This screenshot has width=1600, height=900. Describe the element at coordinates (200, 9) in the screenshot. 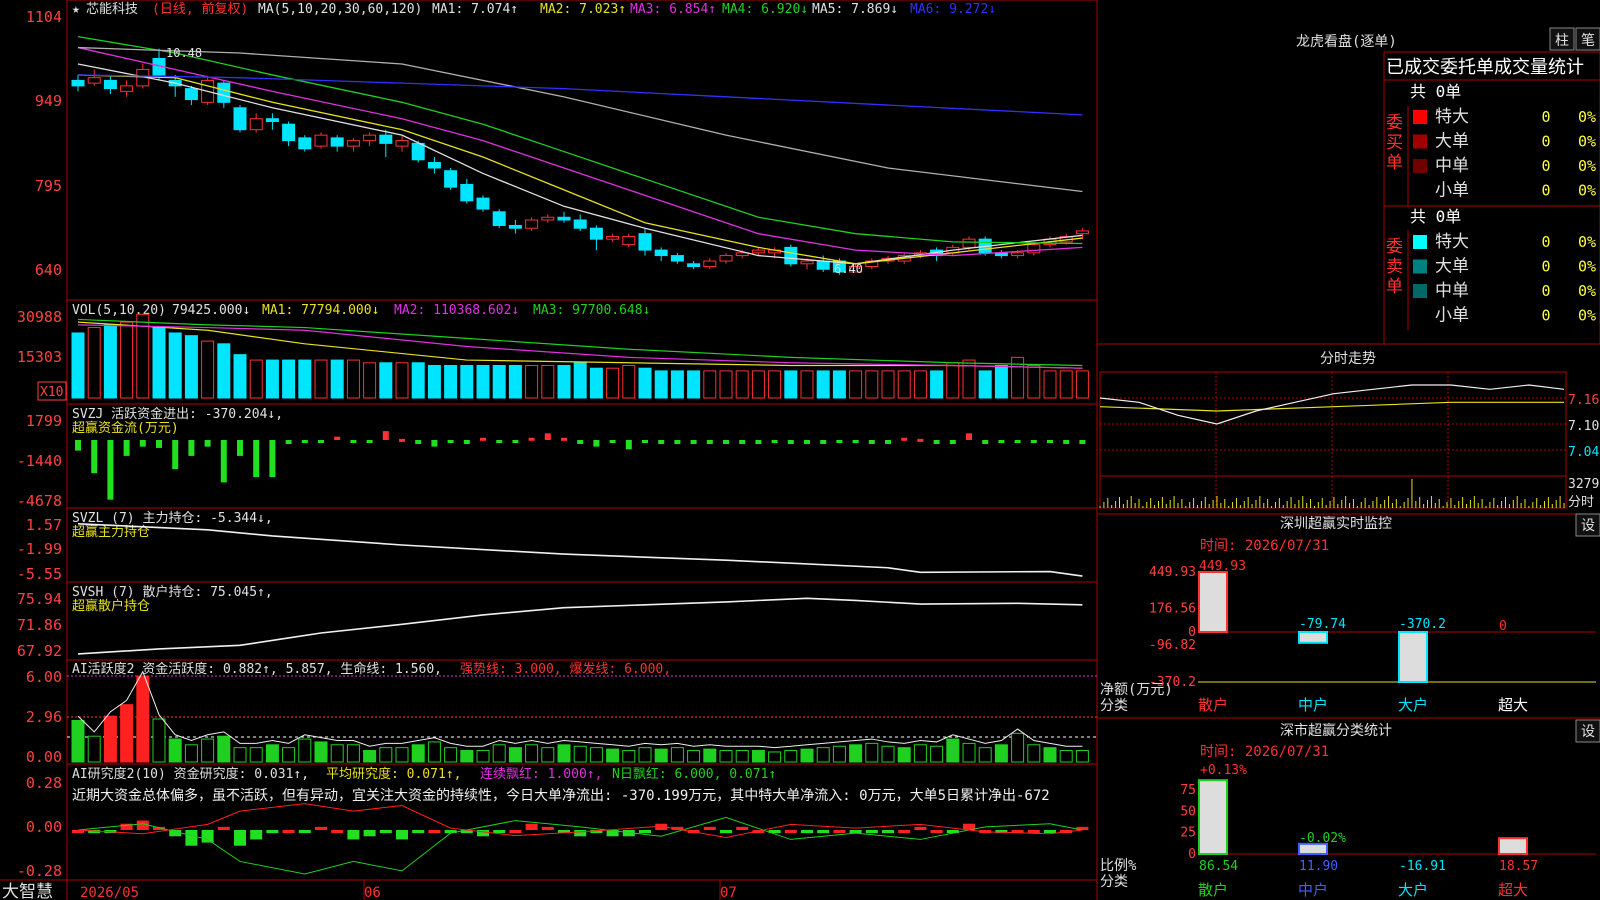

I see `period-label: (日线, 前复权)` at that location.